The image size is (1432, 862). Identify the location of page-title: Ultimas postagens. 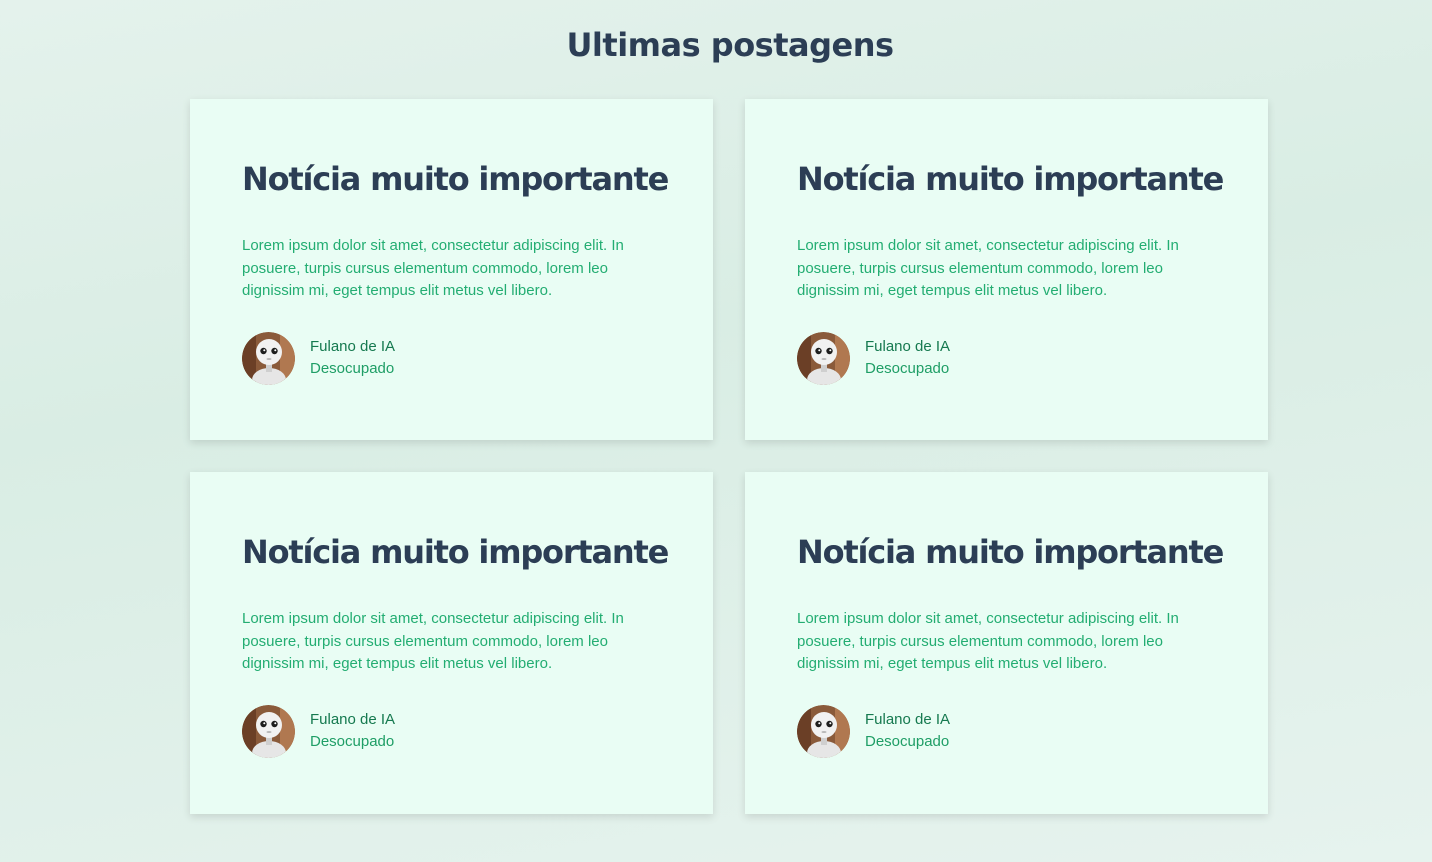
(730, 45).